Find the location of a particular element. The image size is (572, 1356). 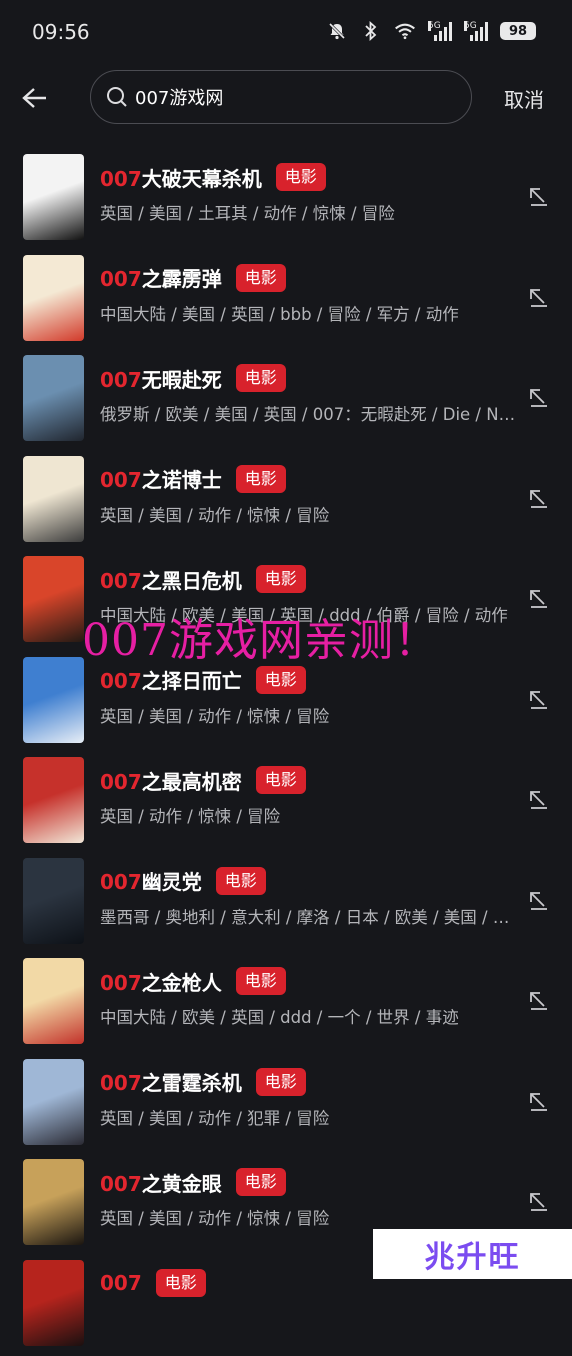

list-item: 007之诺博士电影 英国 / 美国 / 动作 / 惊悚 / 冒险 is located at coordinates (286, 502).